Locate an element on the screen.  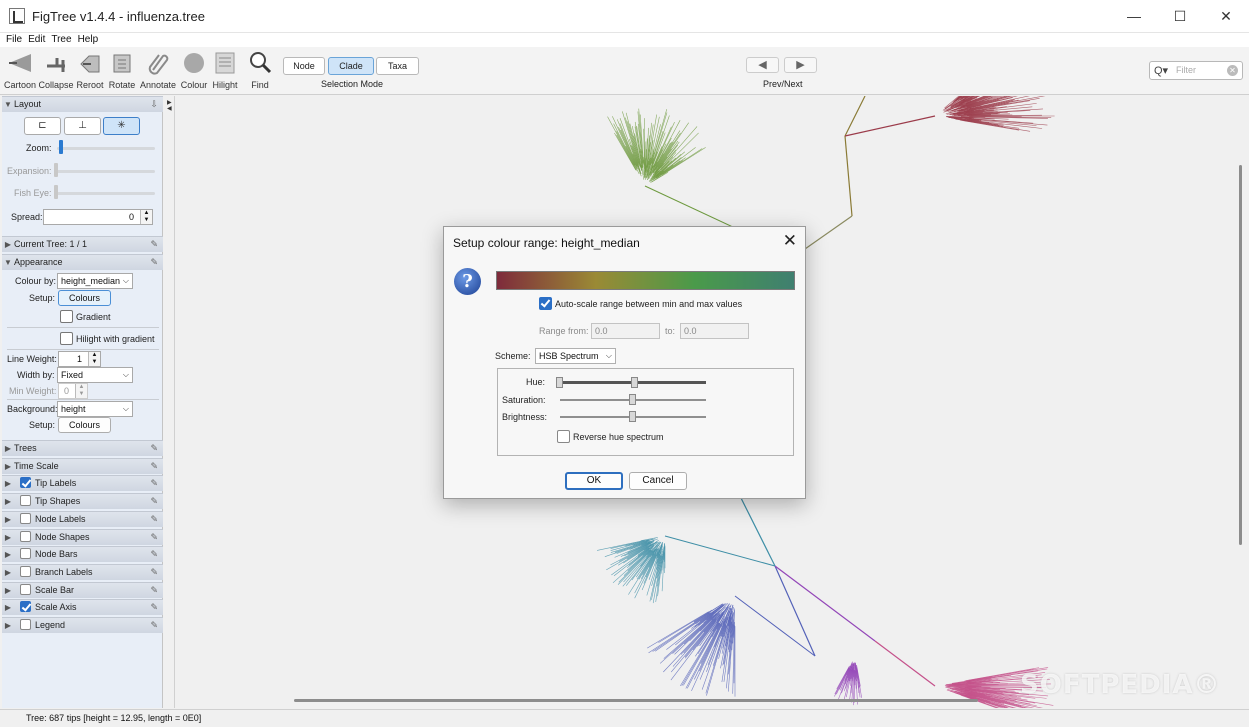
radial-layout-button: ✳ is located at coordinates (121, 126).